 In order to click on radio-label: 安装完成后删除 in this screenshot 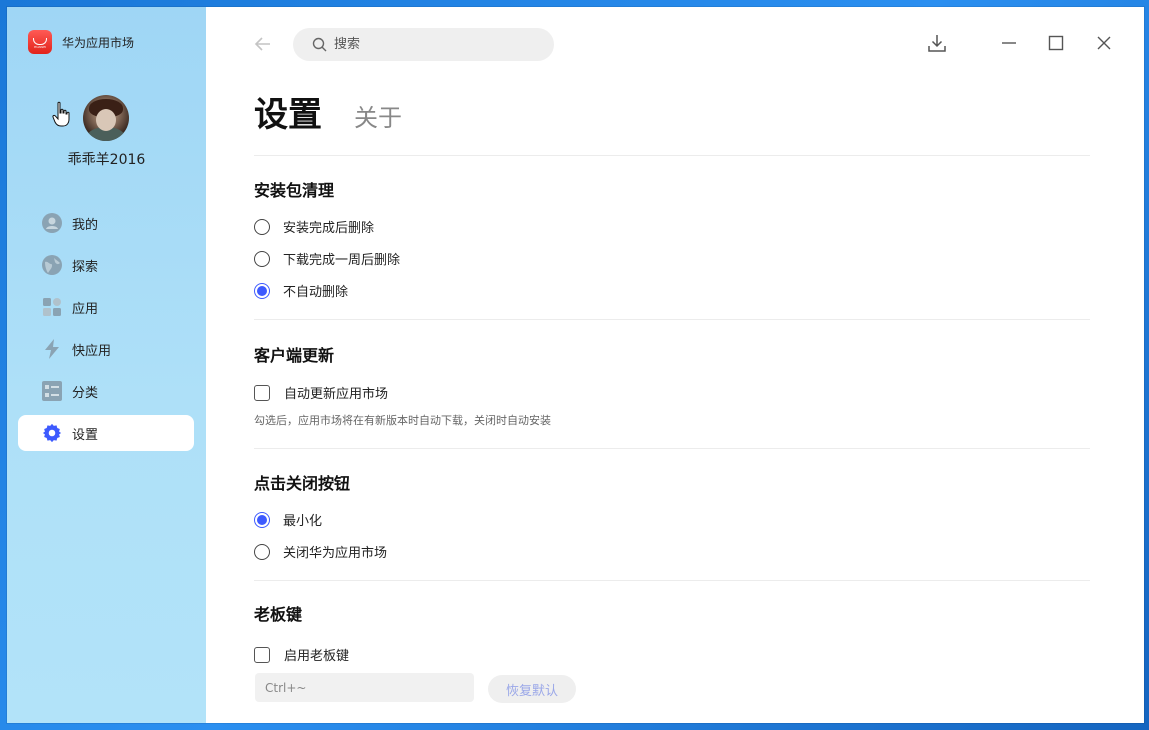, I will do `click(329, 228)`.